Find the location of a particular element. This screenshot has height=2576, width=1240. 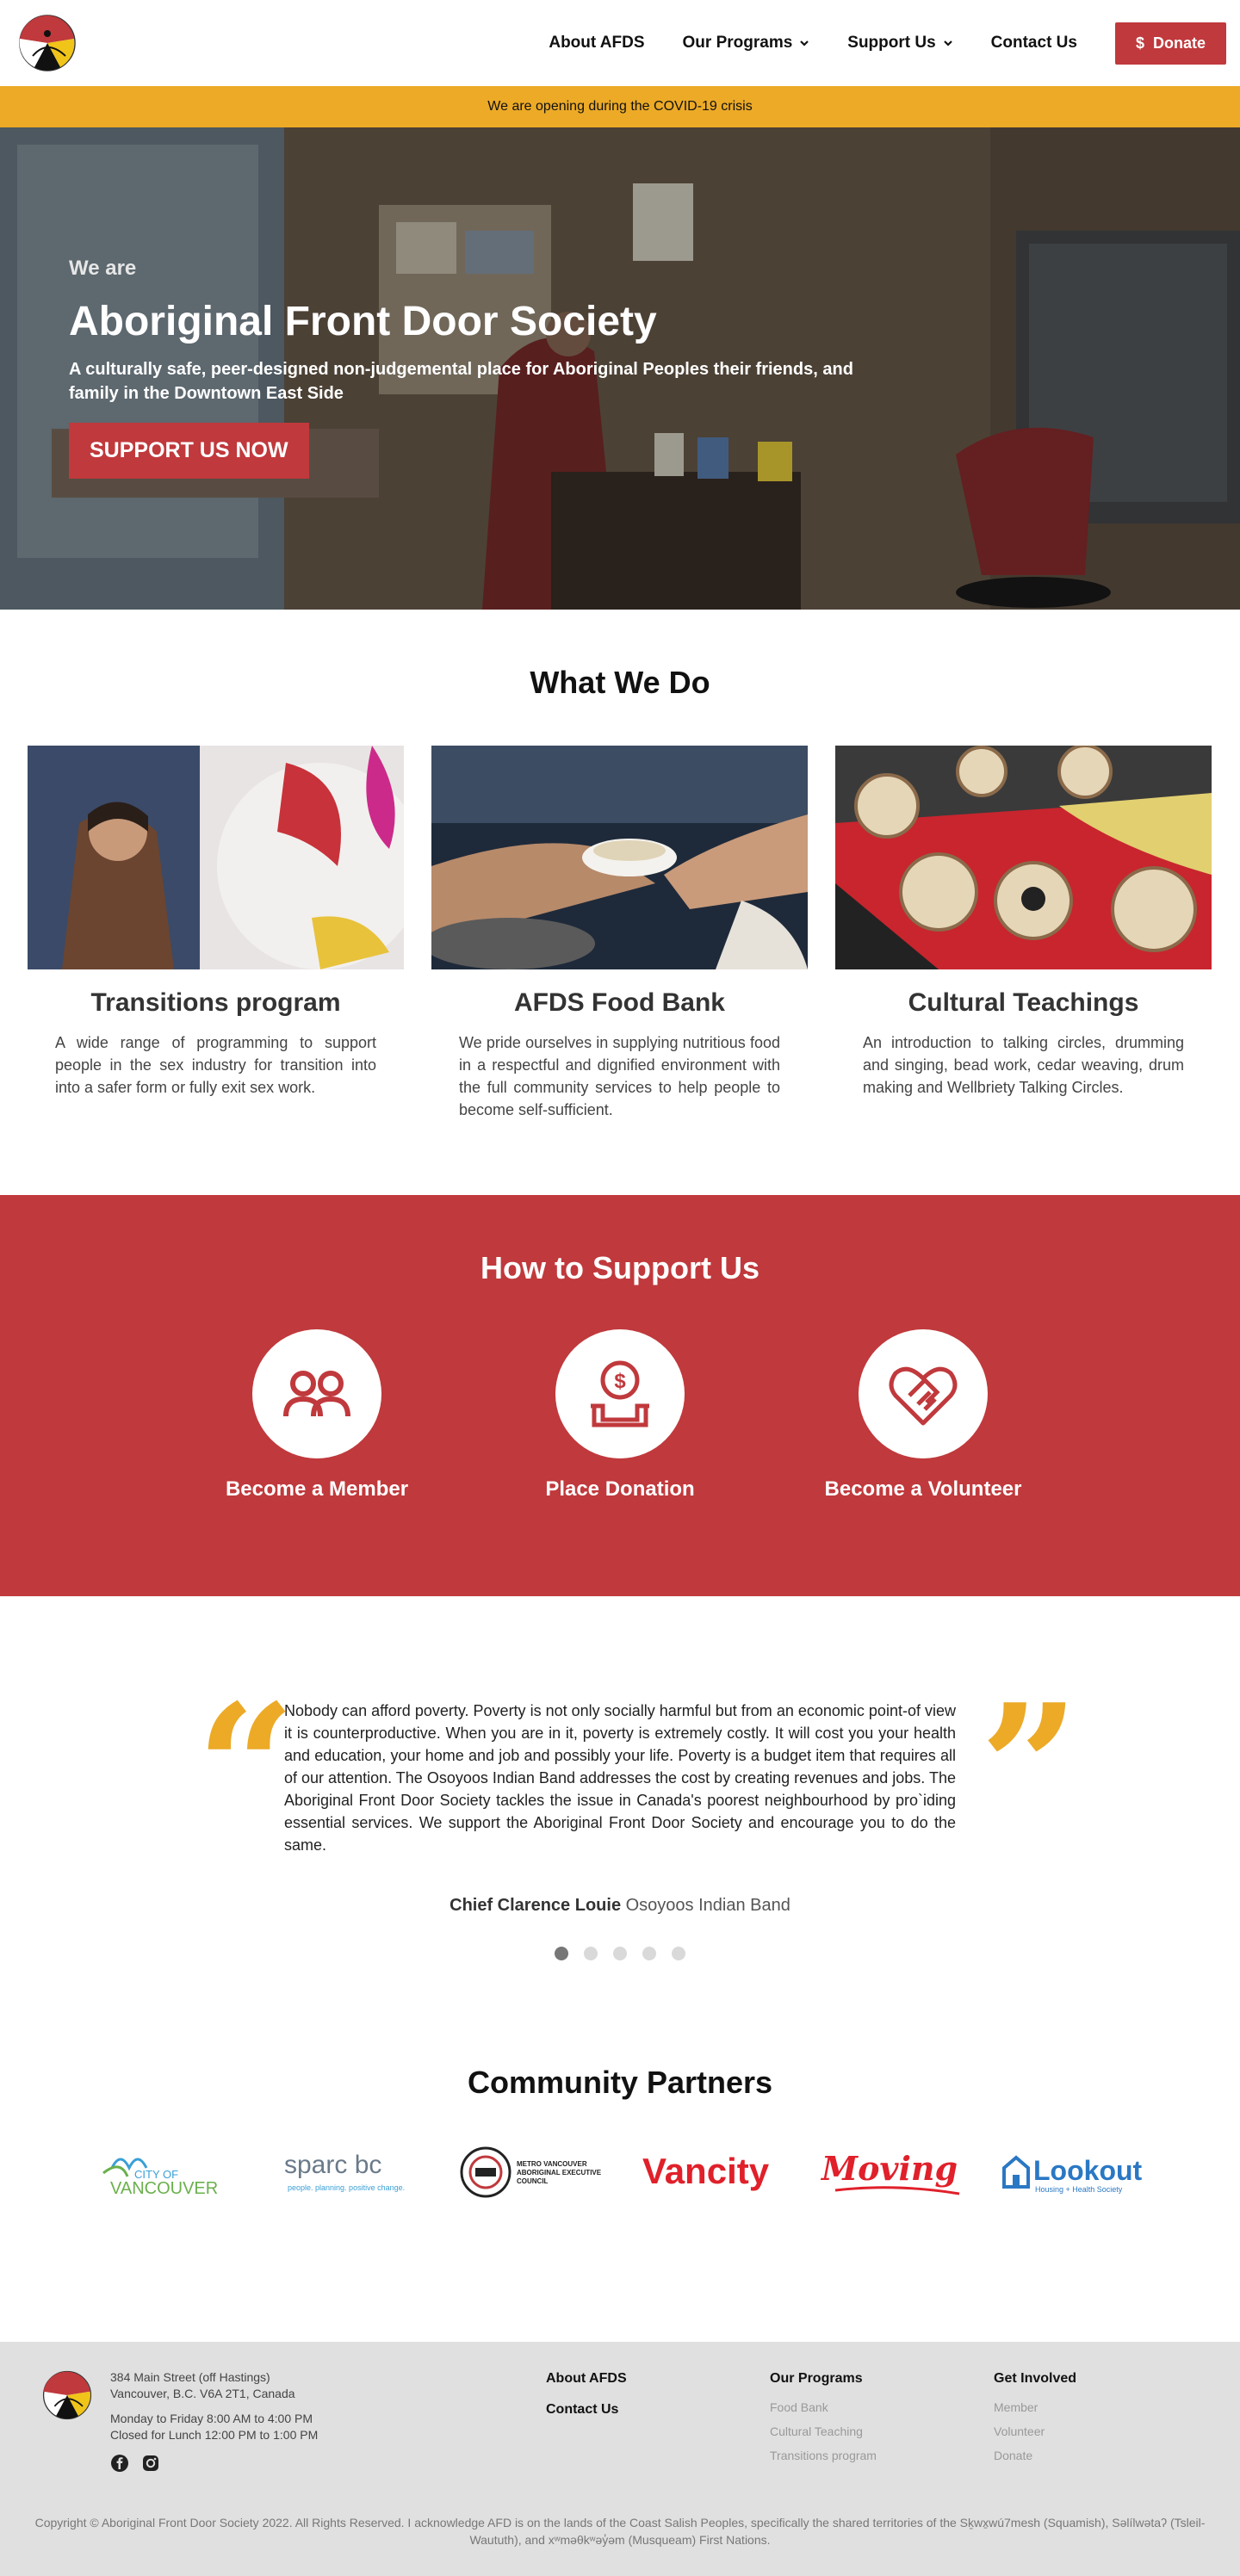

footer-col-get-involved: Get Involved Member Volunteer Donate is located at coordinates (1035, 2422).